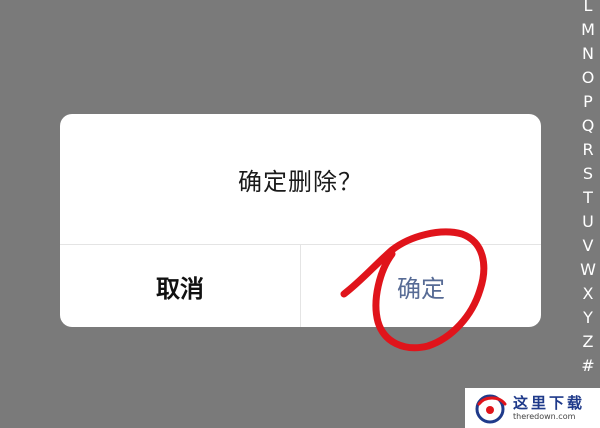  Describe the element at coordinates (588, 174) in the screenshot. I see `index-letter-s: S` at that location.